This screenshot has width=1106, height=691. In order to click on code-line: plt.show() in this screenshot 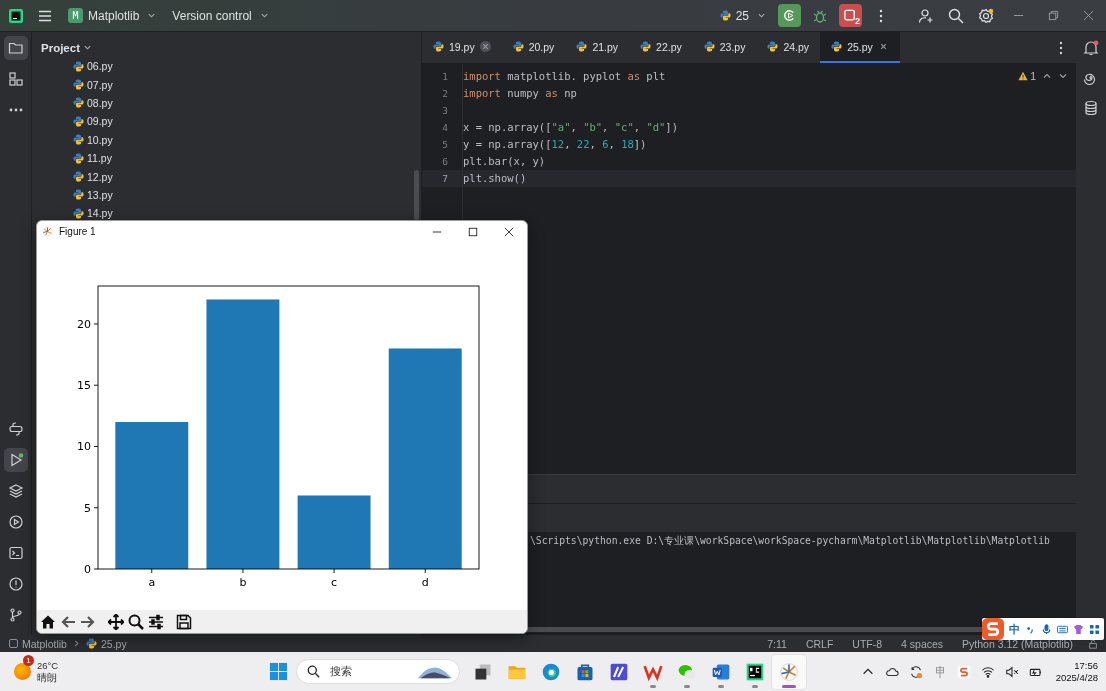, I will do `click(495, 178)`.